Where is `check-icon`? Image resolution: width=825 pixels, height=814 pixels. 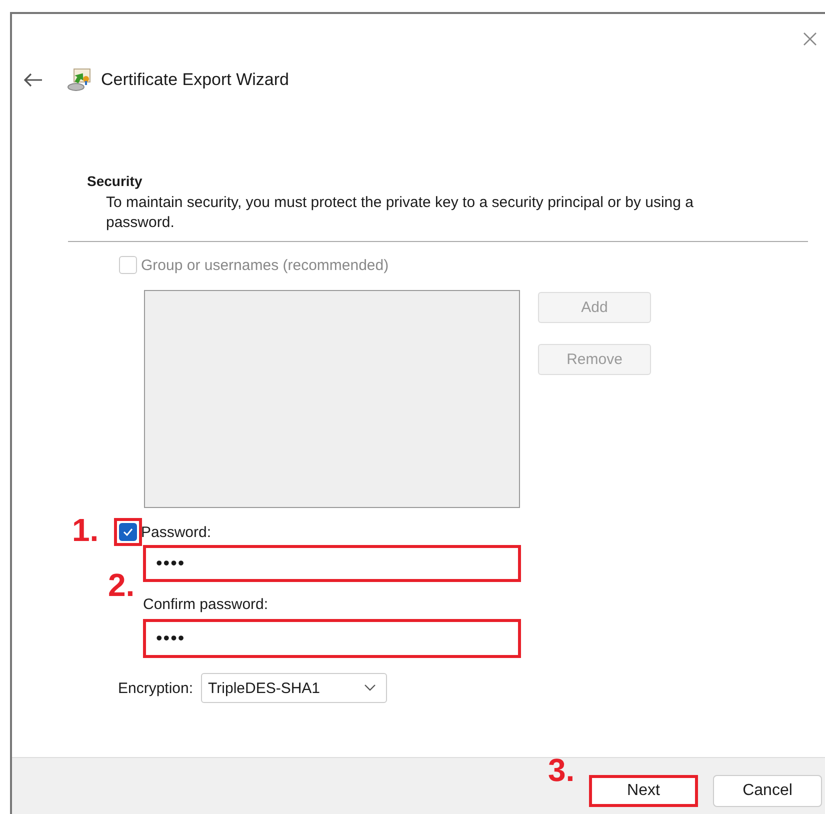
check-icon is located at coordinates (128, 532).